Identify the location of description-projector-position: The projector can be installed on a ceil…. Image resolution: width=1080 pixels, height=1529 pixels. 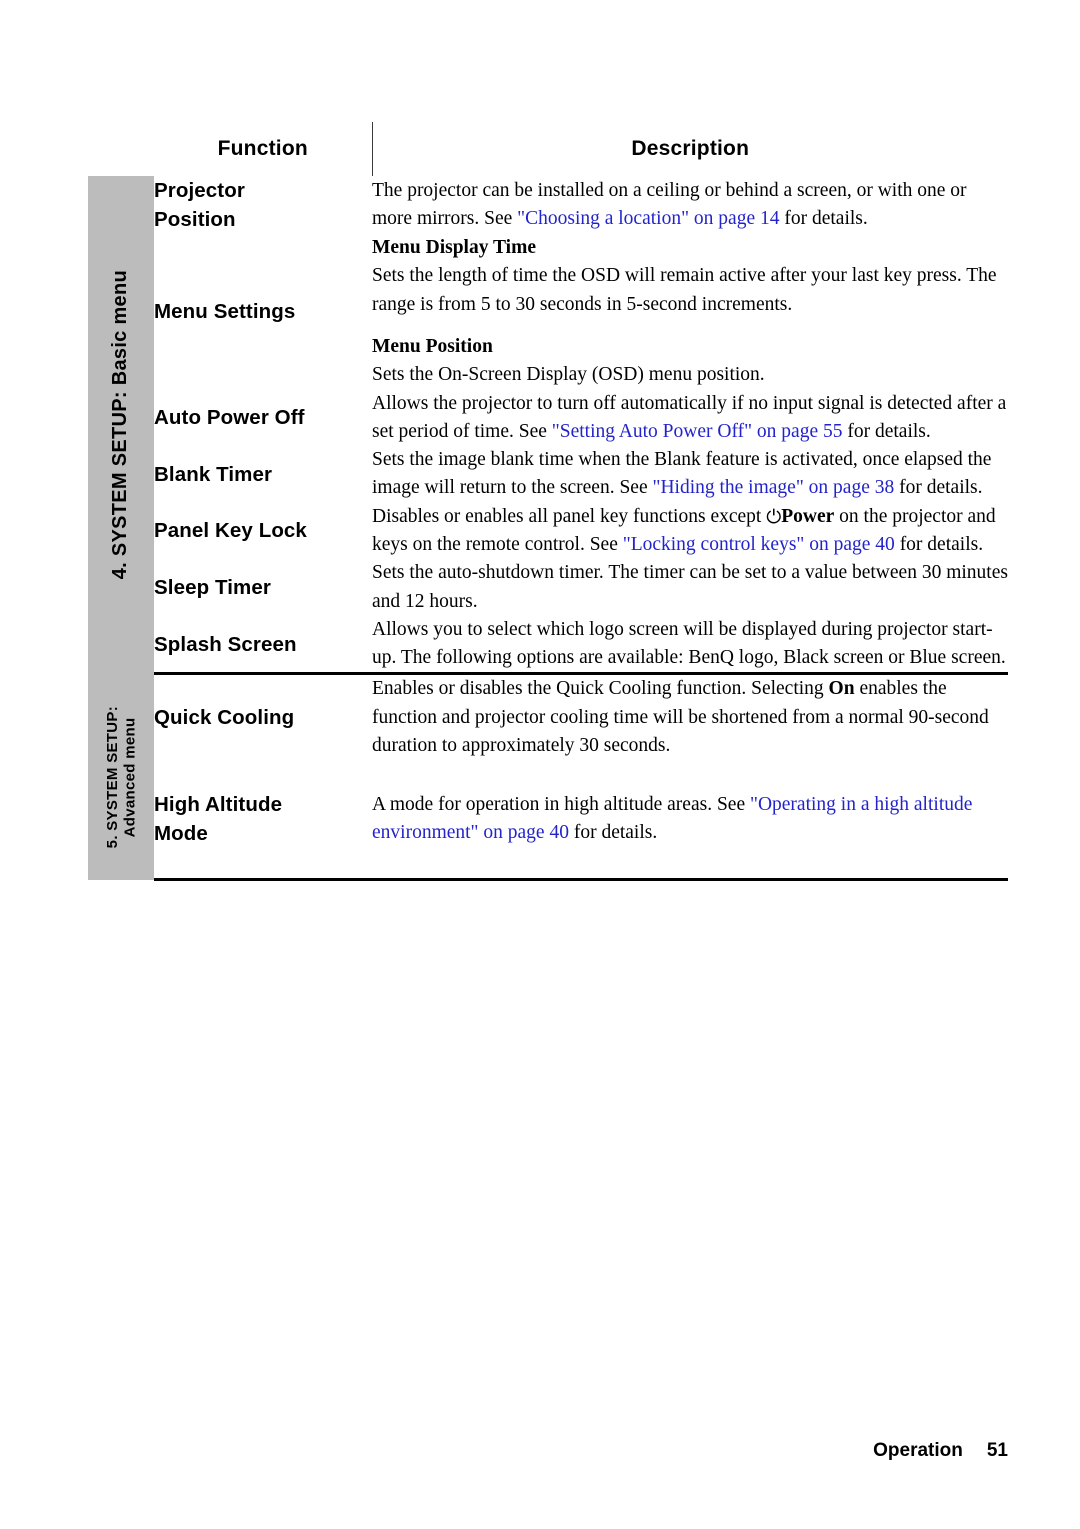
(690, 205).